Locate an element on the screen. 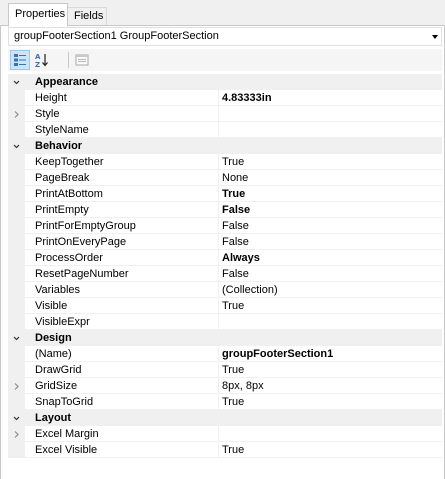  property-name: Excel Margin is located at coordinates (67, 434).